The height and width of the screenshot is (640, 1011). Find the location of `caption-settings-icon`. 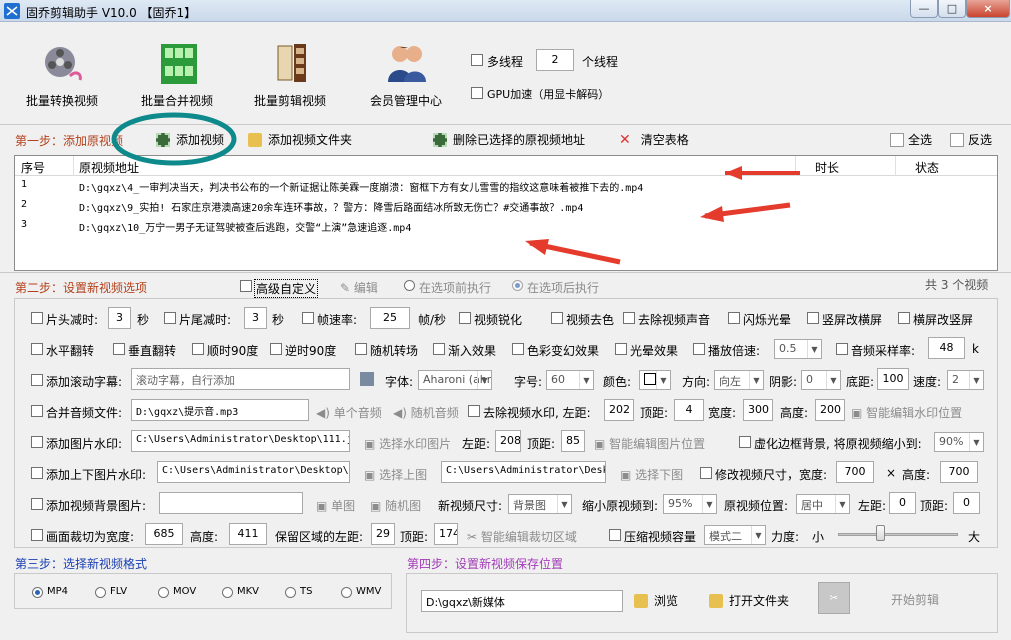

caption-settings-icon is located at coordinates (367, 379).